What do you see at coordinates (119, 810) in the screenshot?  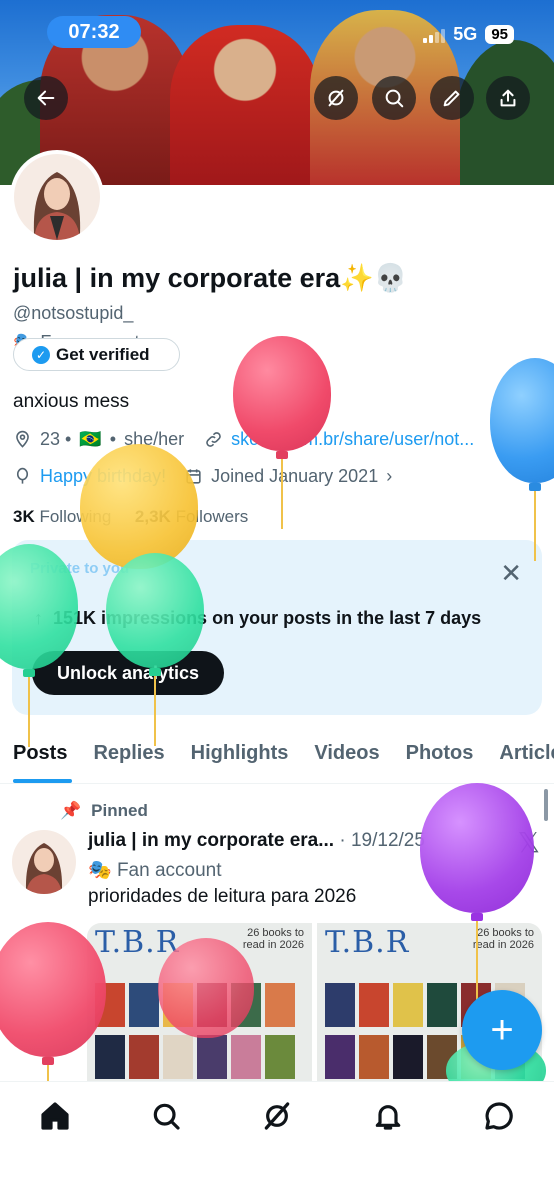 I see `pinned-label: Pinned` at bounding box center [119, 810].